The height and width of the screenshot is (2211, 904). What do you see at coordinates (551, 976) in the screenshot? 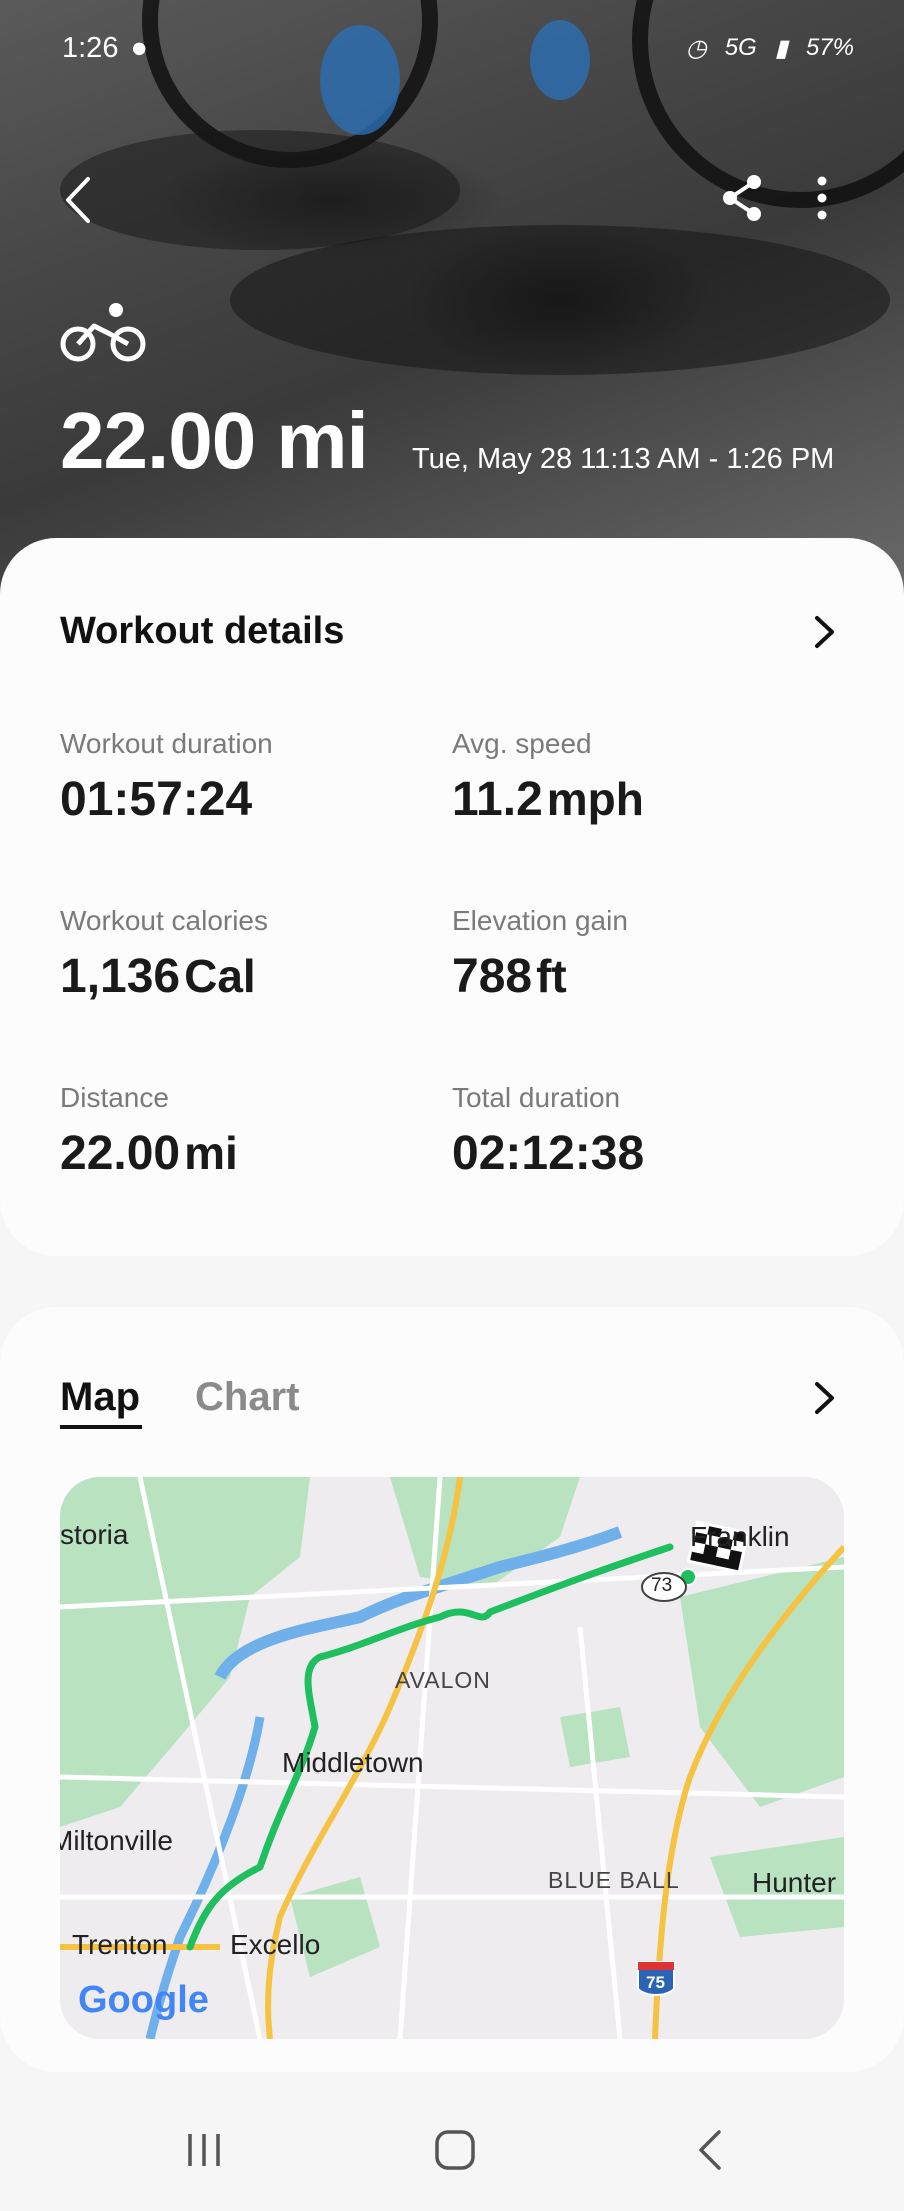
I see `metric-unit: ft` at bounding box center [551, 976].